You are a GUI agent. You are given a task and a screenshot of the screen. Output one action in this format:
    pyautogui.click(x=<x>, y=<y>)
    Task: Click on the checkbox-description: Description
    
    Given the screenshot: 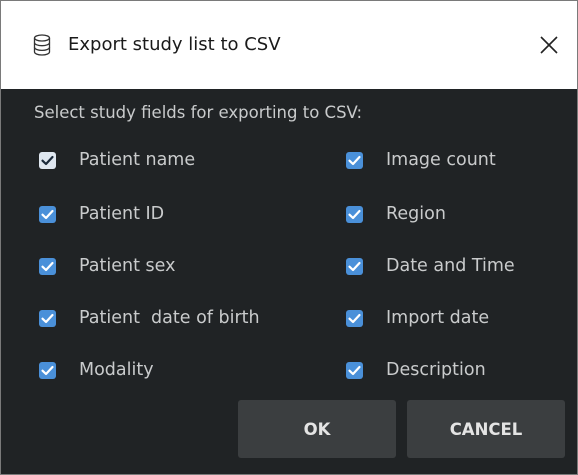 What is the action you would take?
    pyautogui.click(x=416, y=370)
    